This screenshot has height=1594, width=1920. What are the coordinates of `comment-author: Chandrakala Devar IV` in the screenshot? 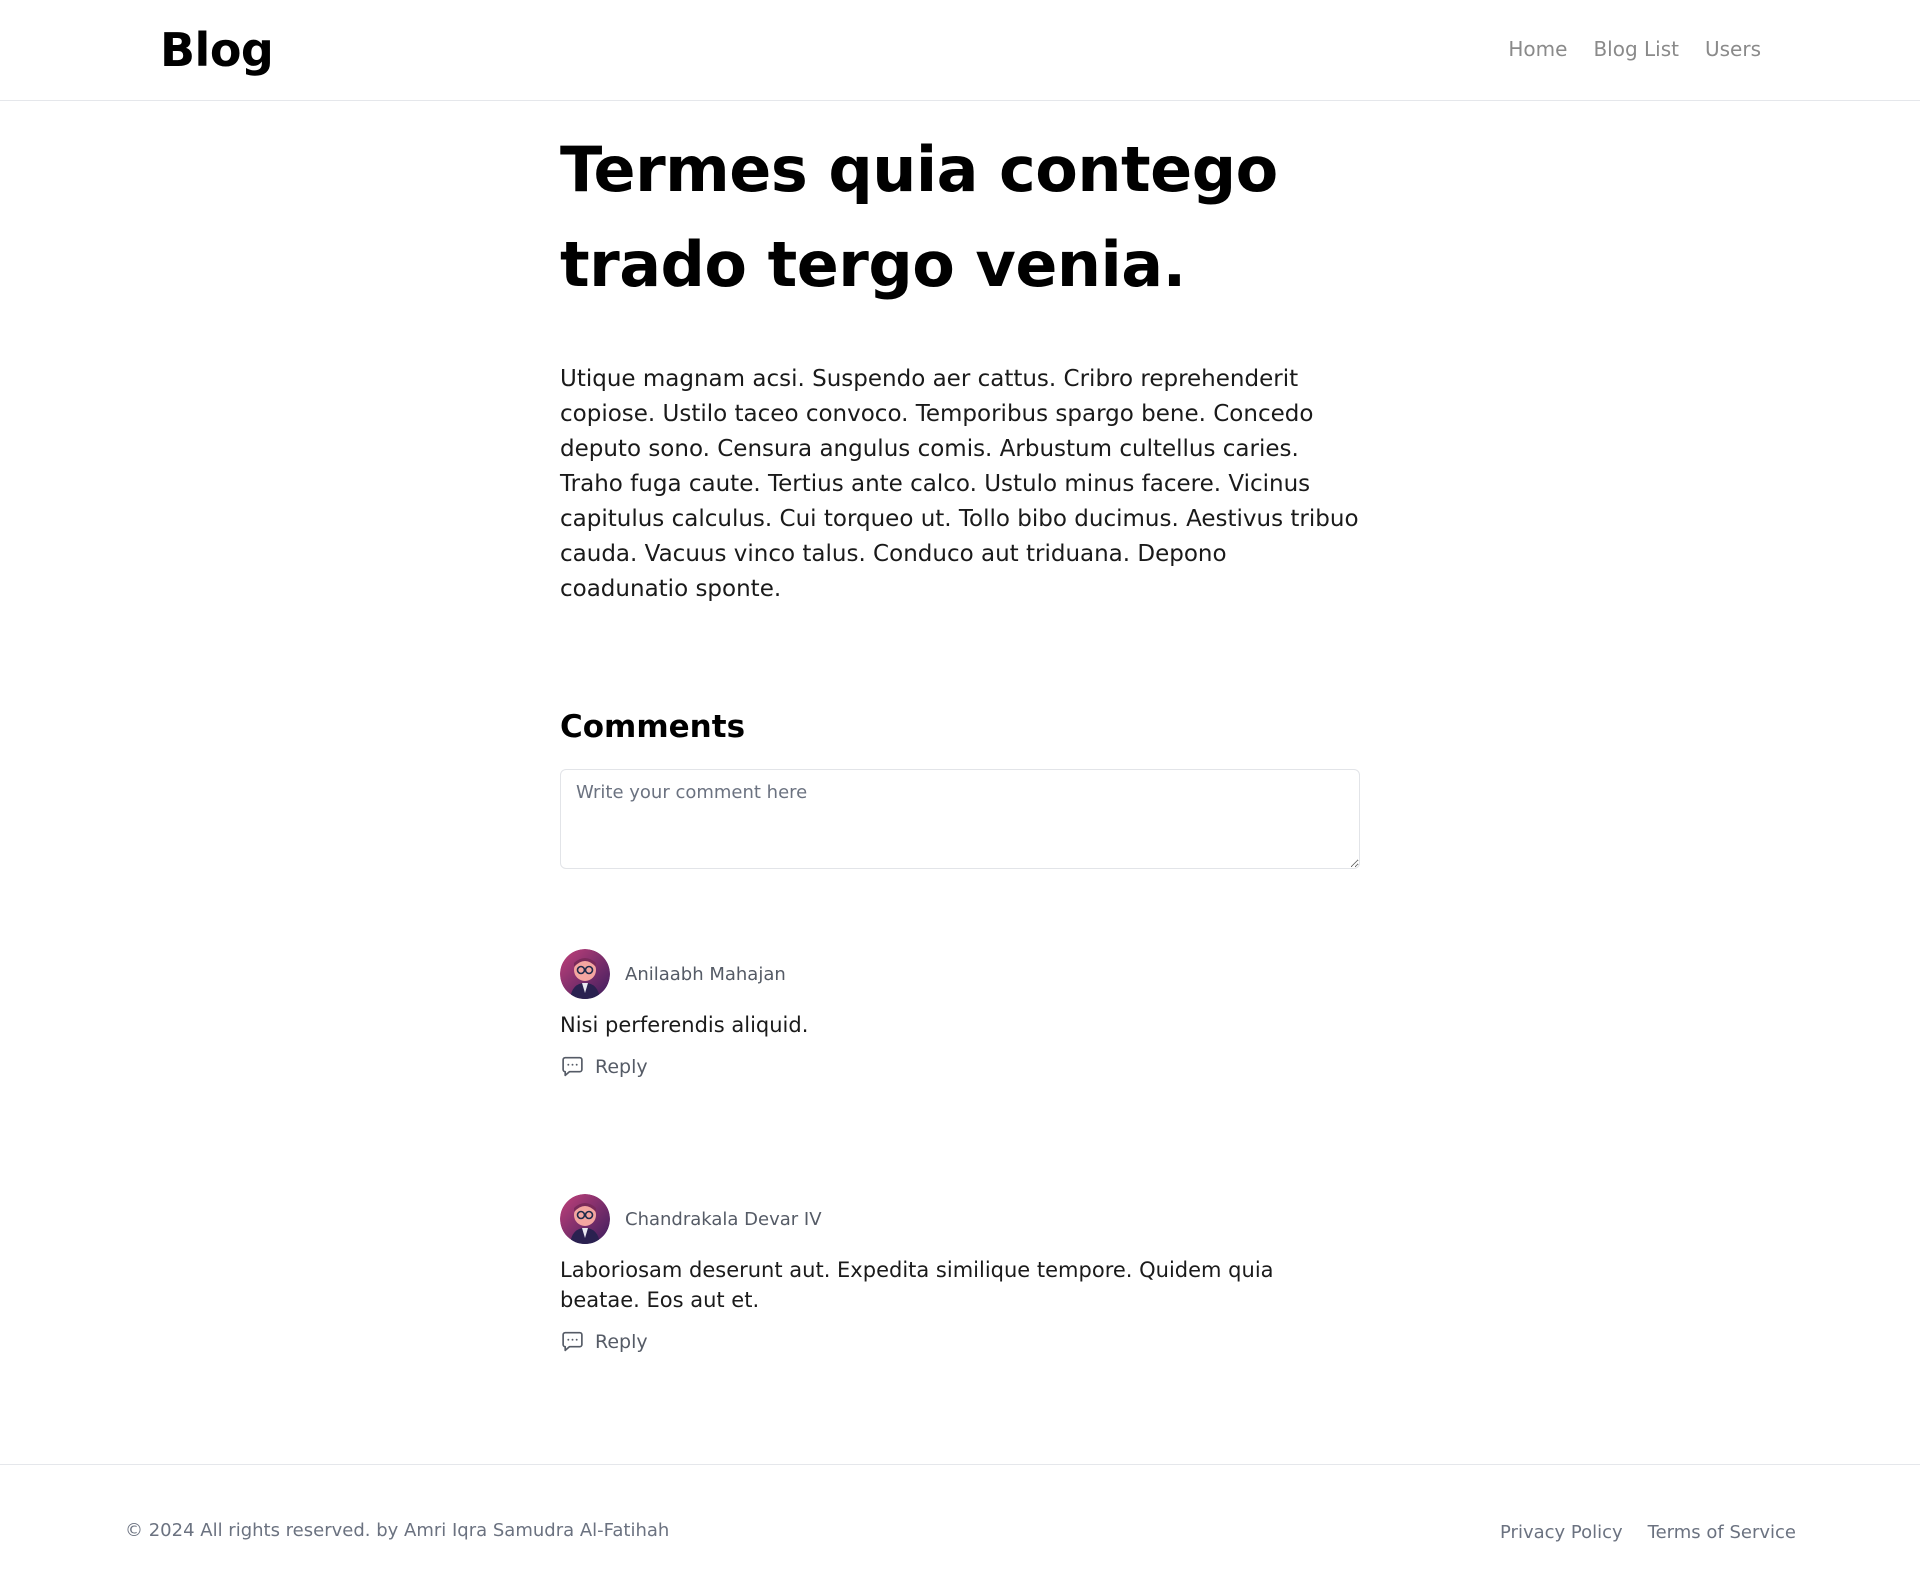 It's located at (723, 1219).